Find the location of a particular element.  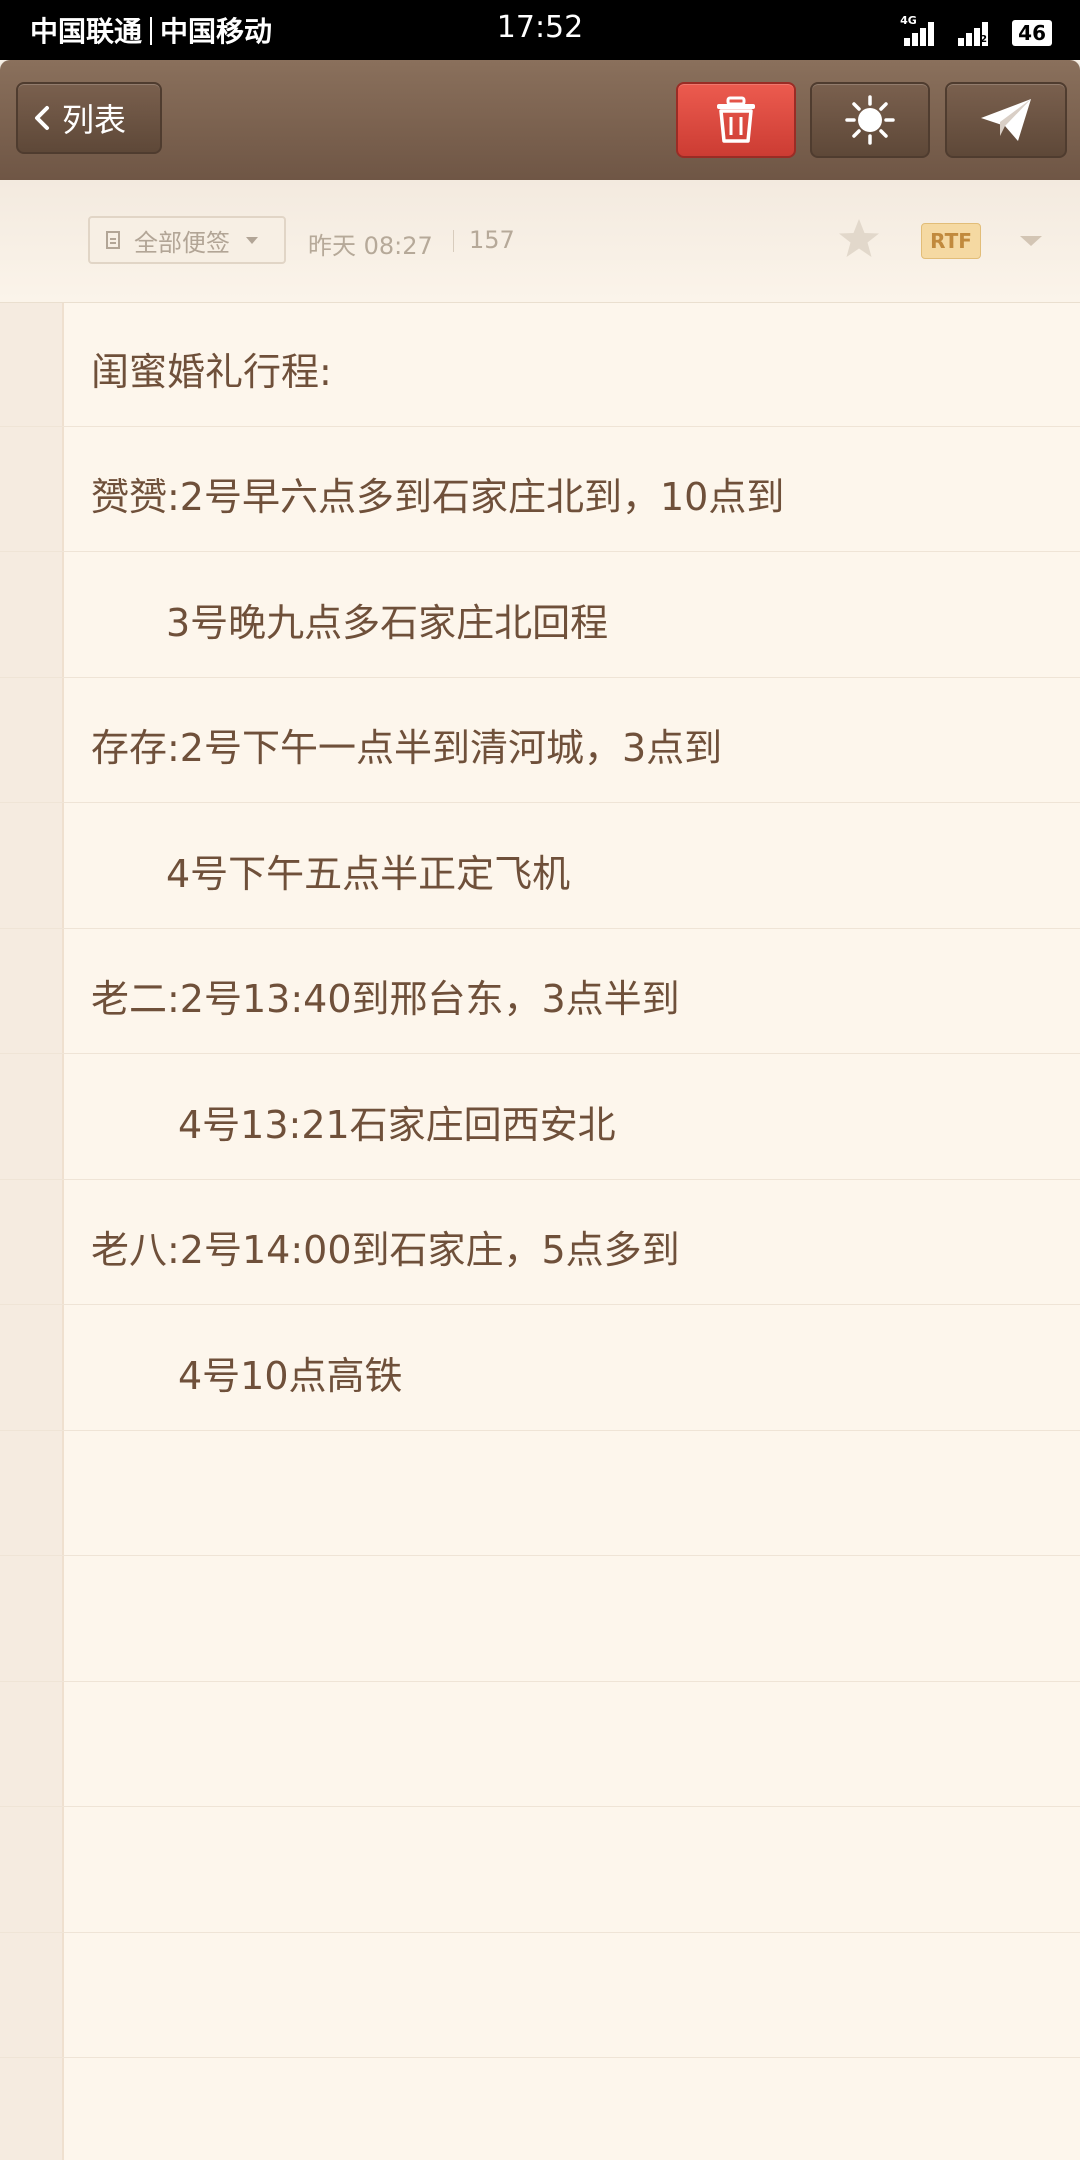

signal-icon-sim1: 4G is located at coordinates (920, 30).